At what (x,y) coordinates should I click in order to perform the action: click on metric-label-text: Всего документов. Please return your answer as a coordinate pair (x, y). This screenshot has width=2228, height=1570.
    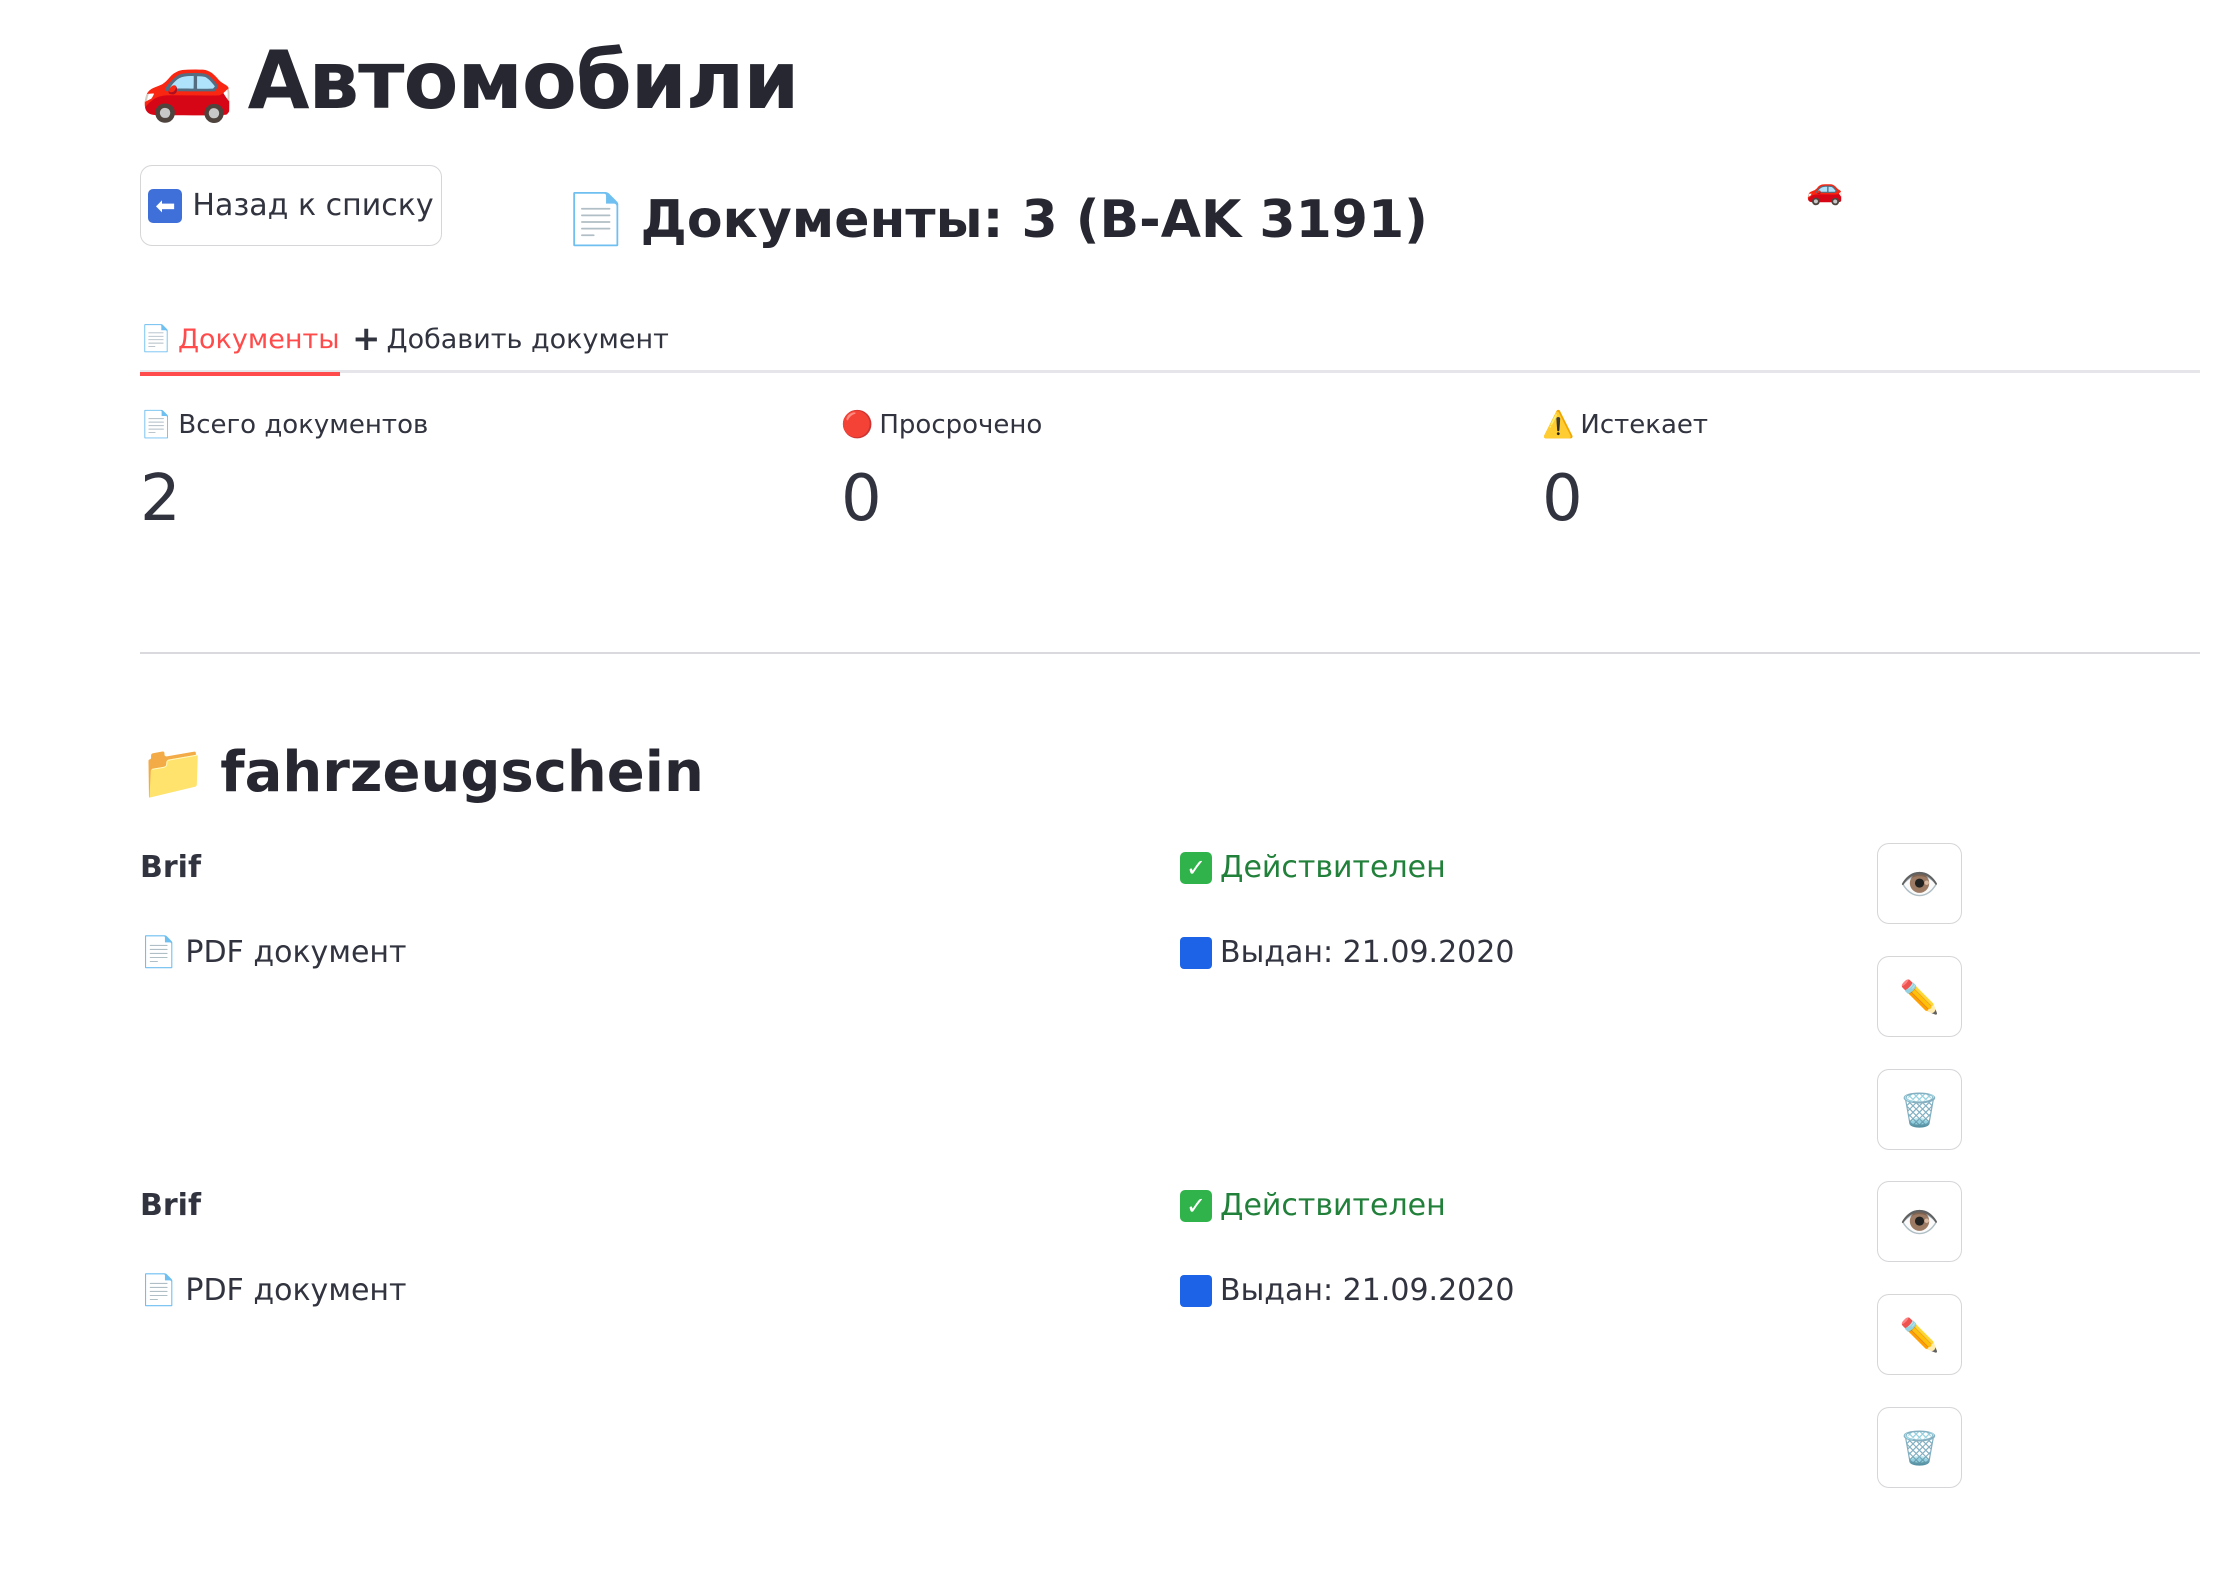
    Looking at the image, I should click on (303, 425).